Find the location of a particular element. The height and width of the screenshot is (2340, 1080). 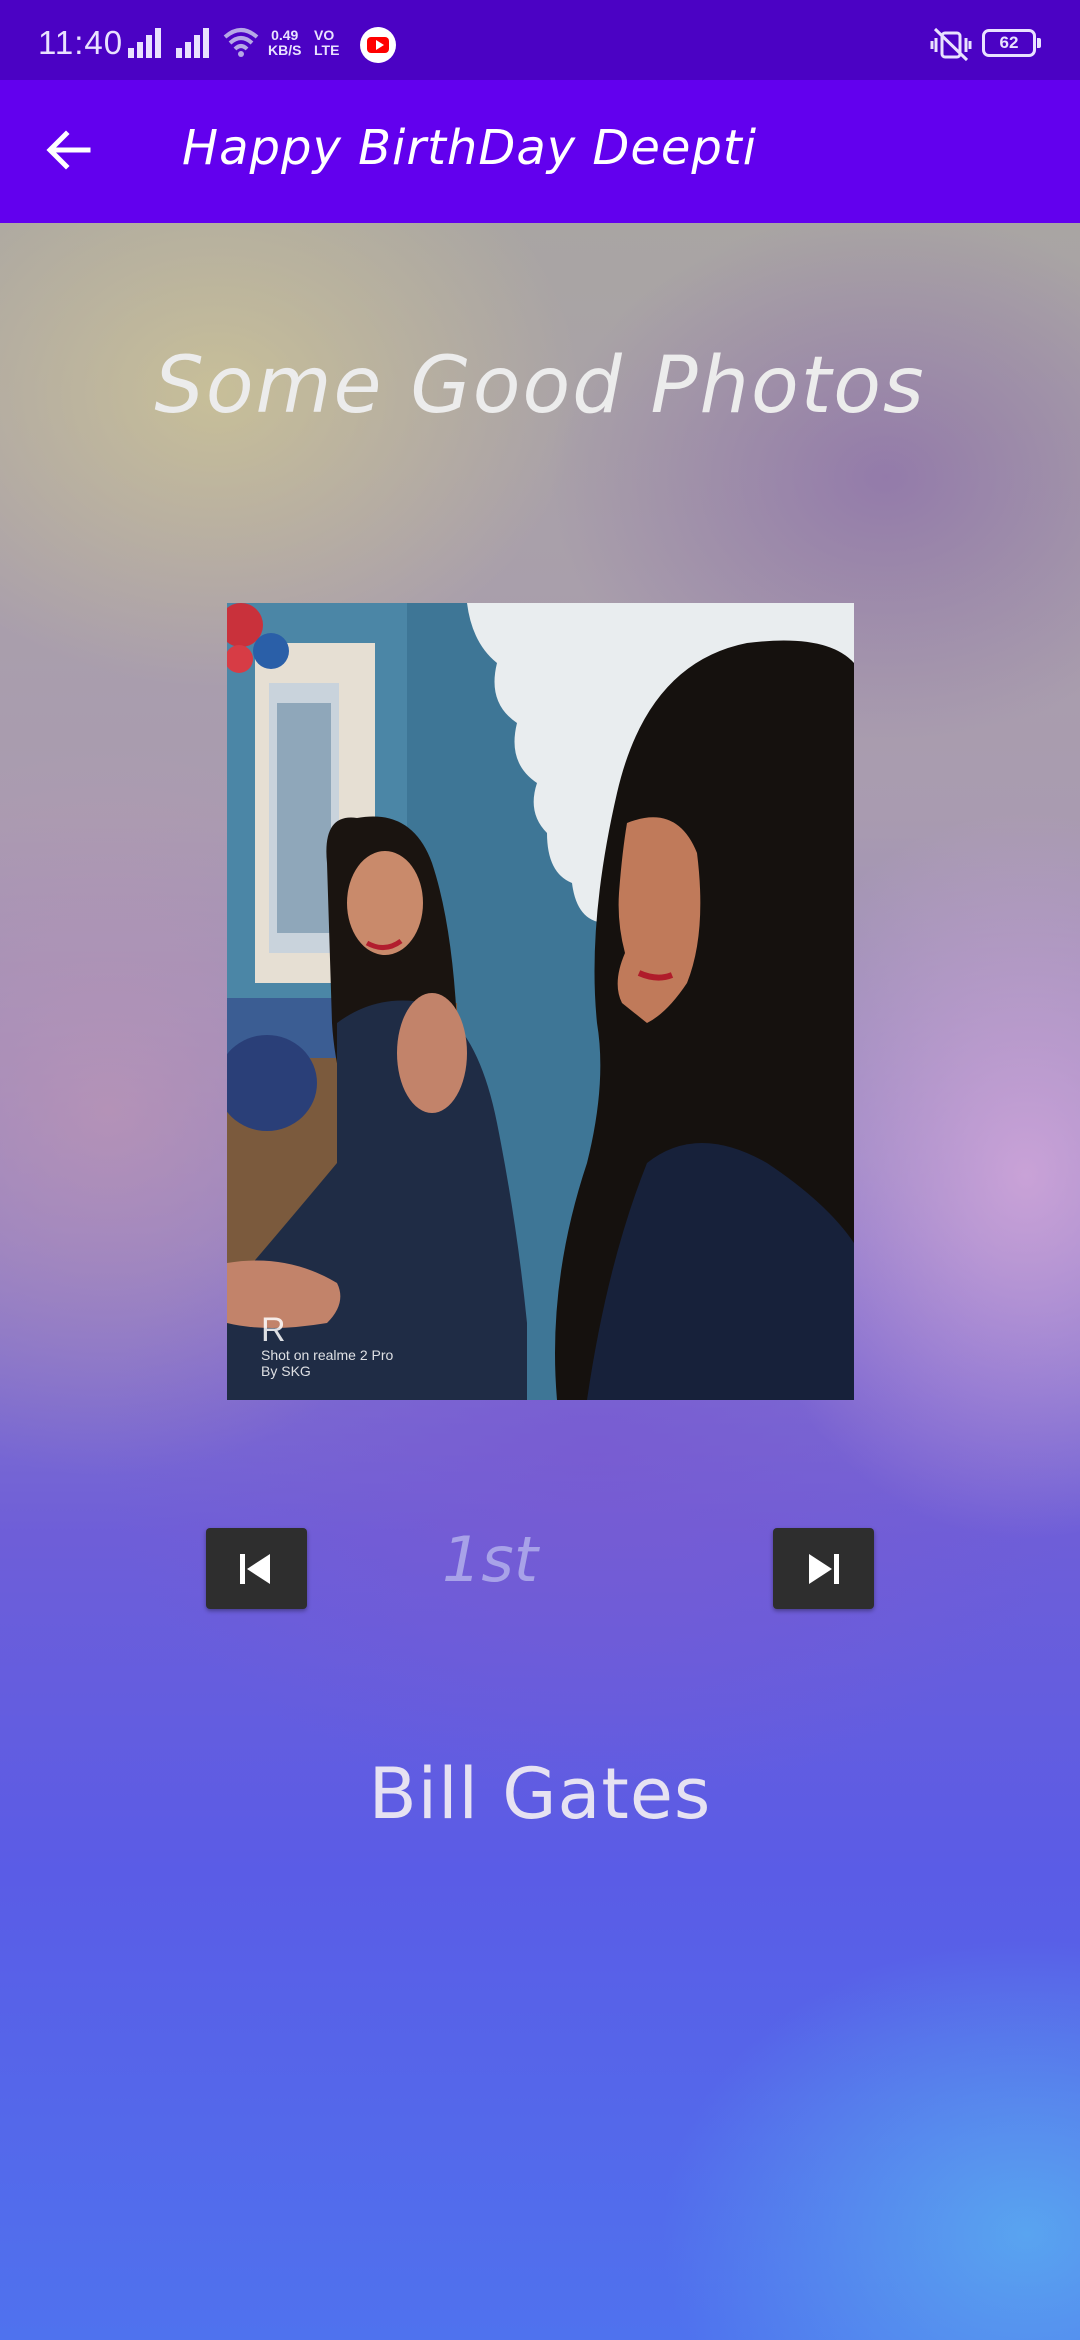

battery-icon: 62 is located at coordinates (1011, 43).